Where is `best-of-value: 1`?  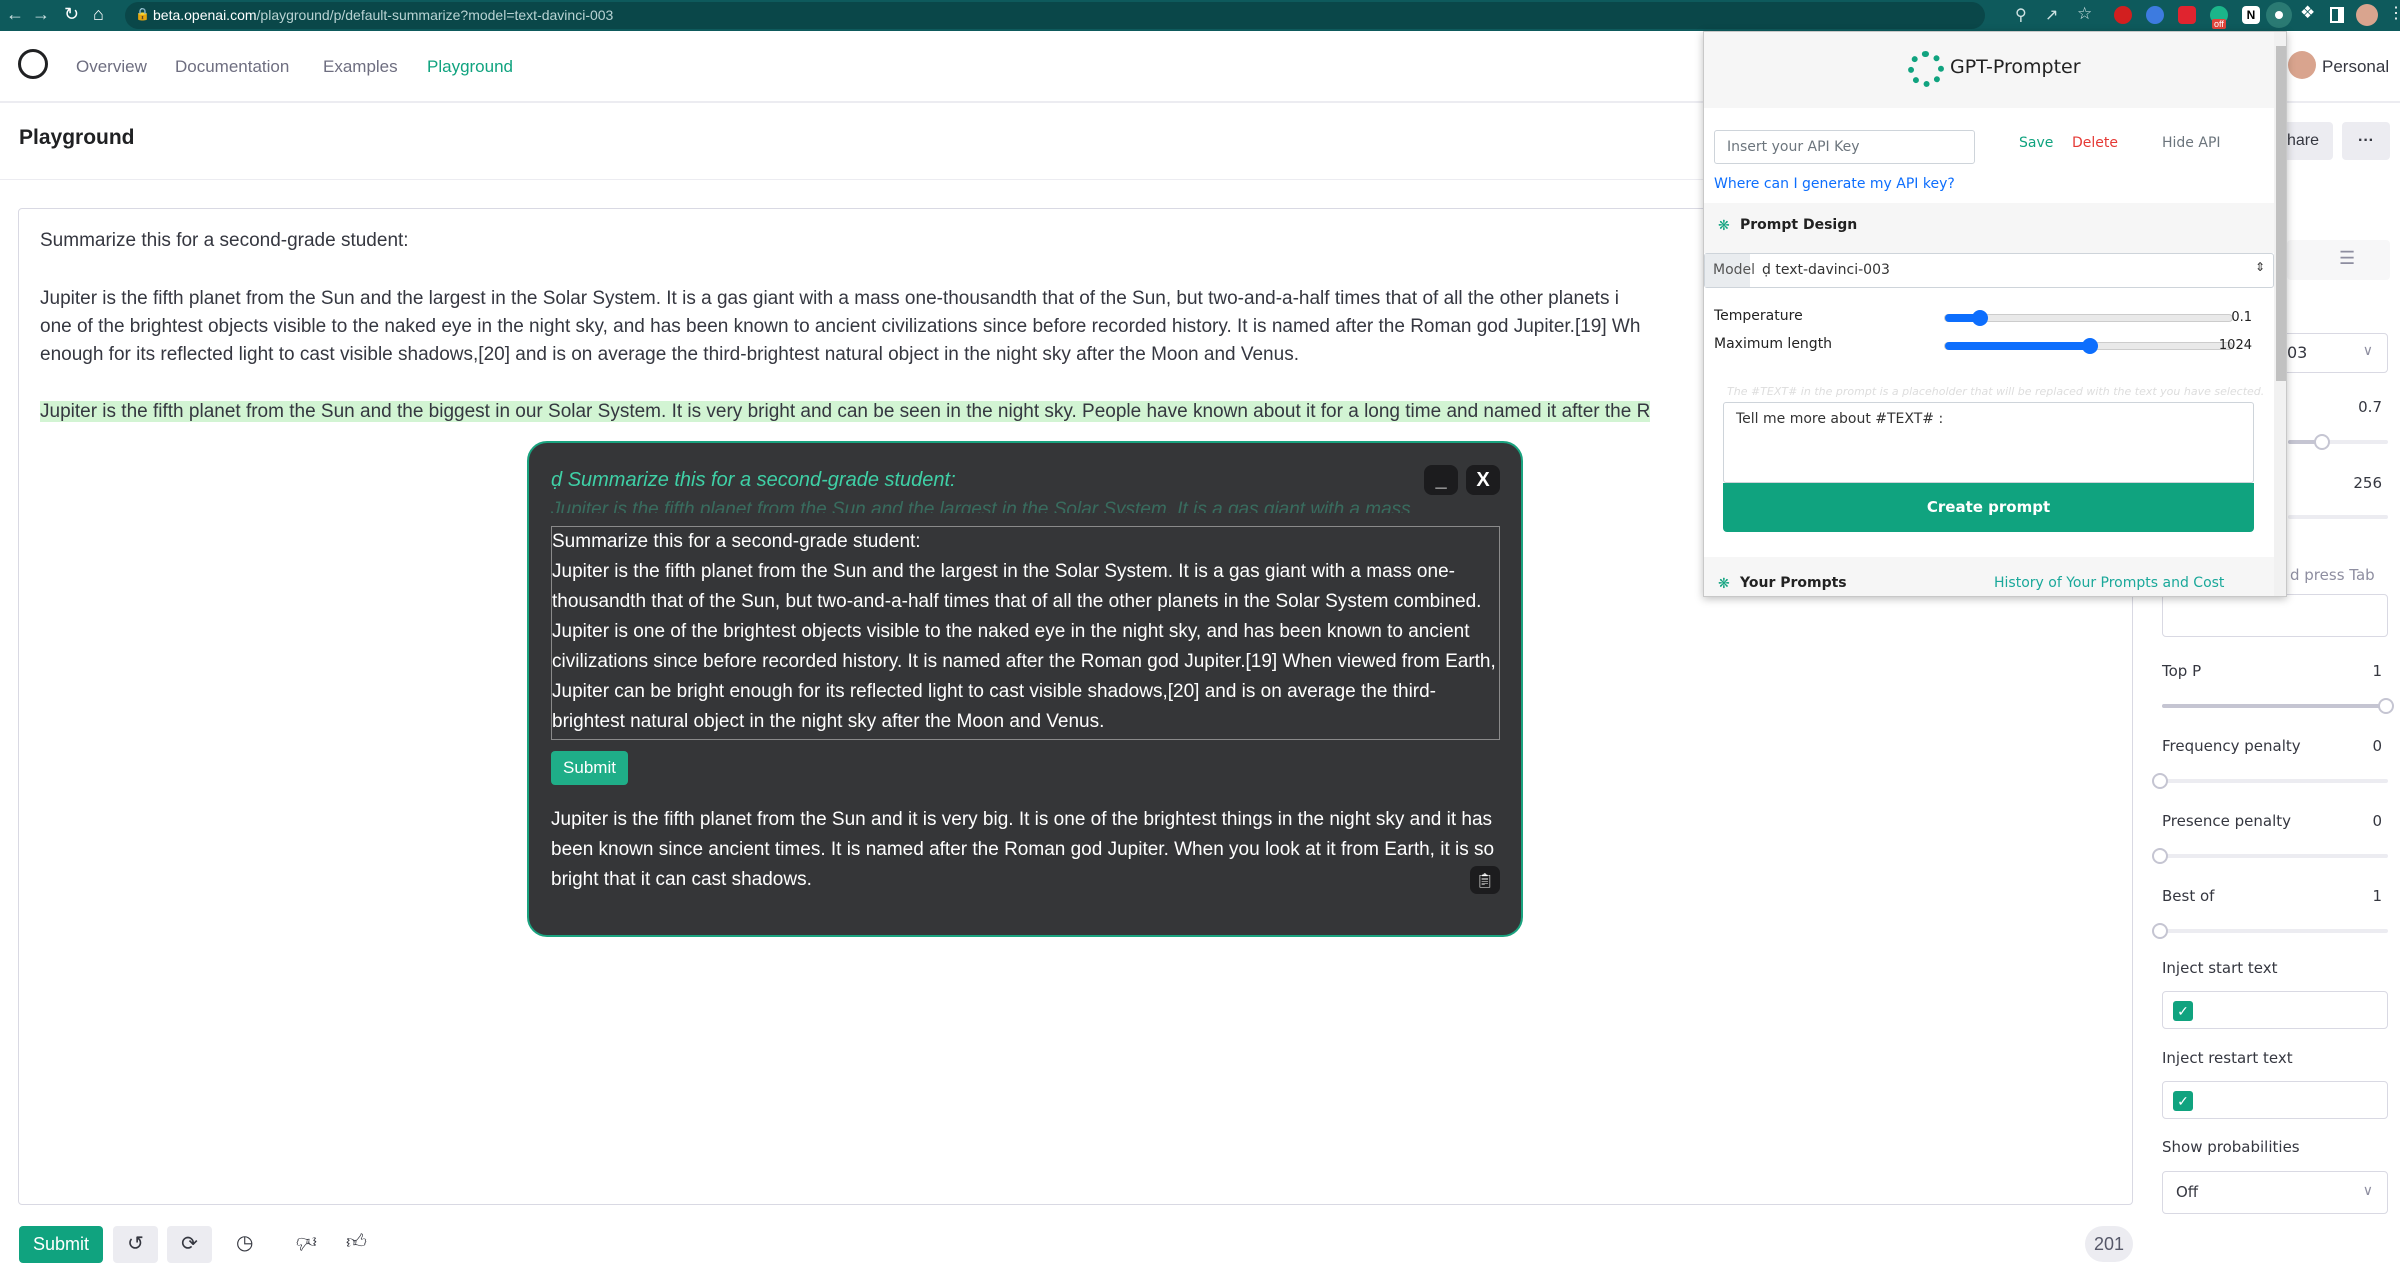 best-of-value: 1 is located at coordinates (2377, 896).